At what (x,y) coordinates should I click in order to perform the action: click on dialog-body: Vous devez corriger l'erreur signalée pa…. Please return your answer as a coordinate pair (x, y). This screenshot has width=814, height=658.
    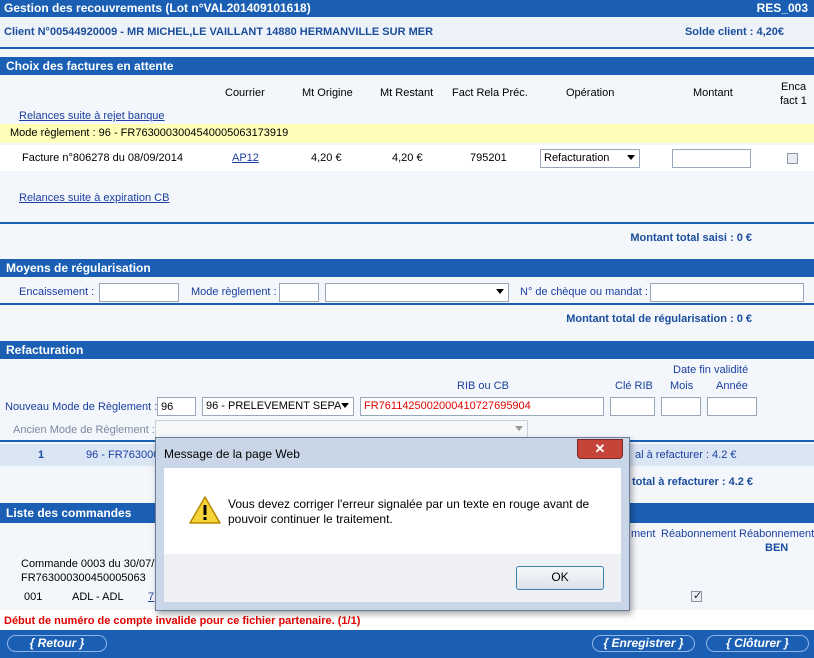
    Looking at the image, I should click on (392, 511).